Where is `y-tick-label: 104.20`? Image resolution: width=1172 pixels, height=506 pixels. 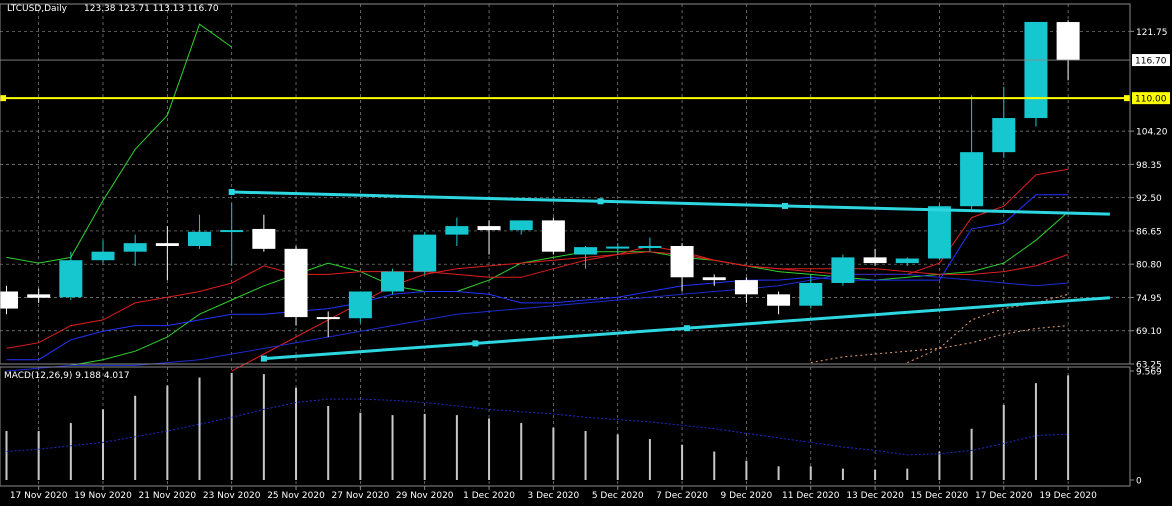 y-tick-label: 104.20 is located at coordinates (1152, 133).